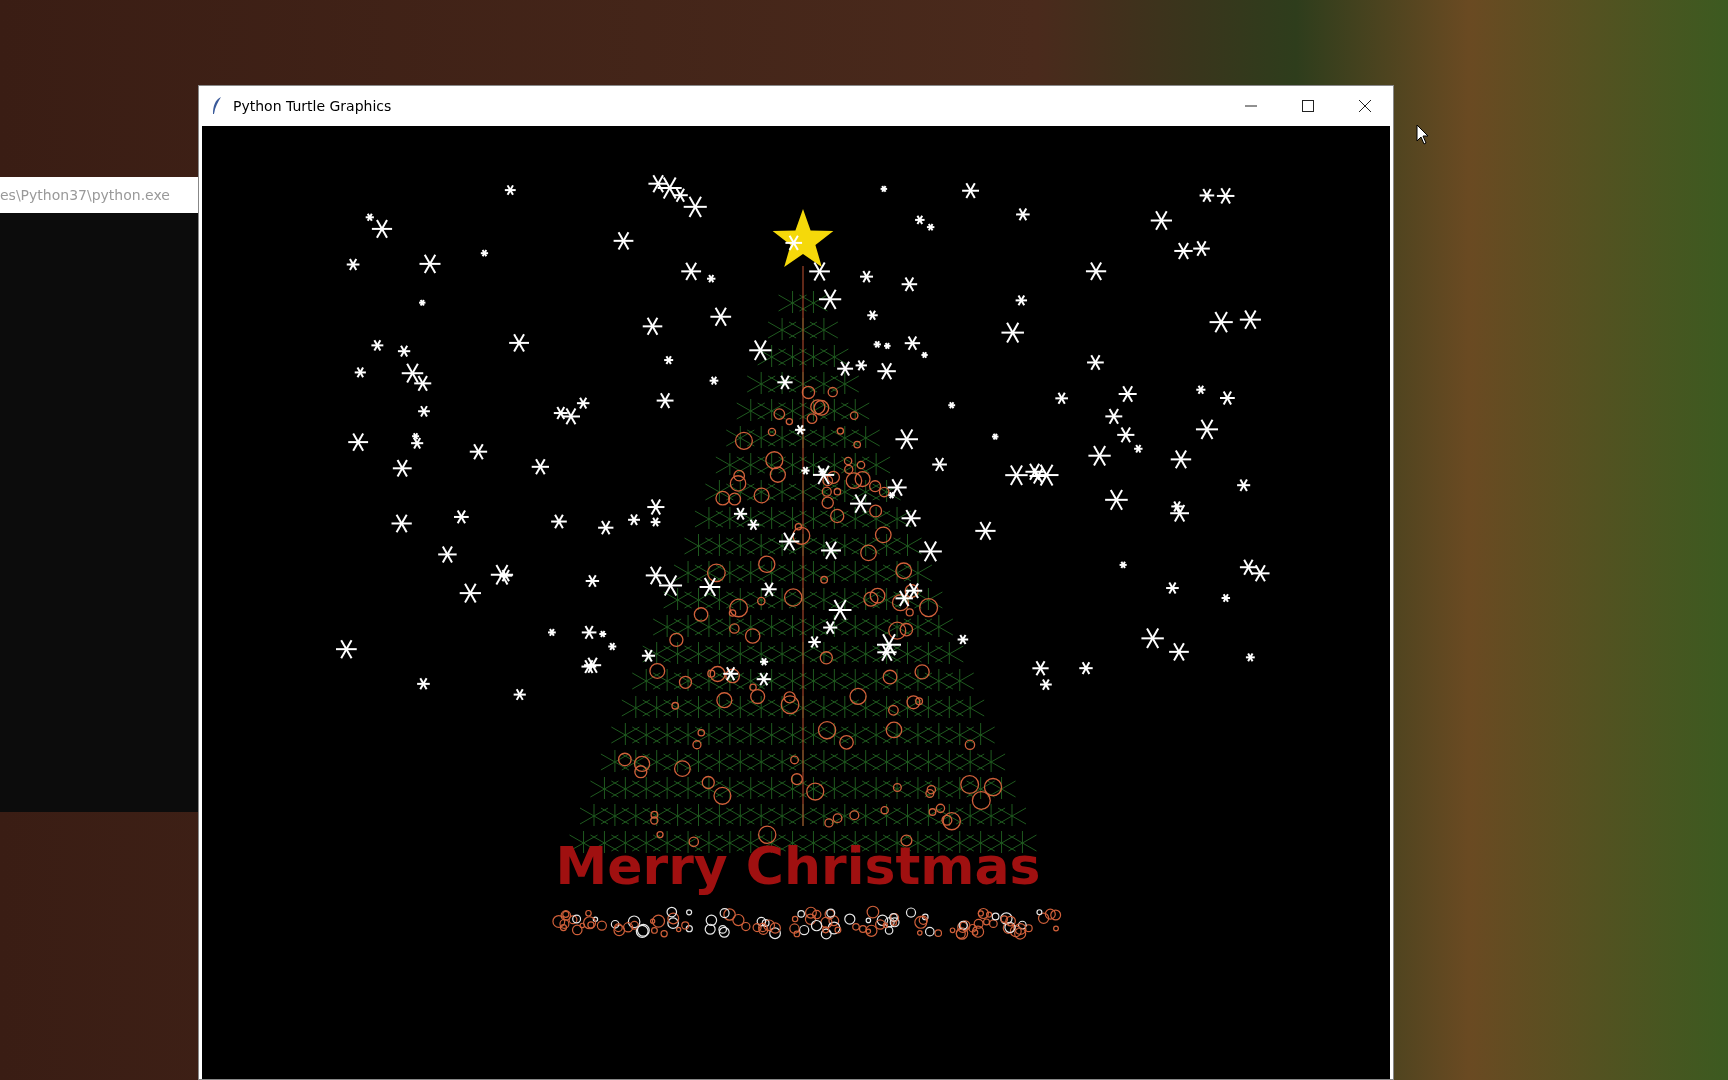  Describe the element at coordinates (798, 866) in the screenshot. I see `greeting-text: Merry Christmas` at that location.